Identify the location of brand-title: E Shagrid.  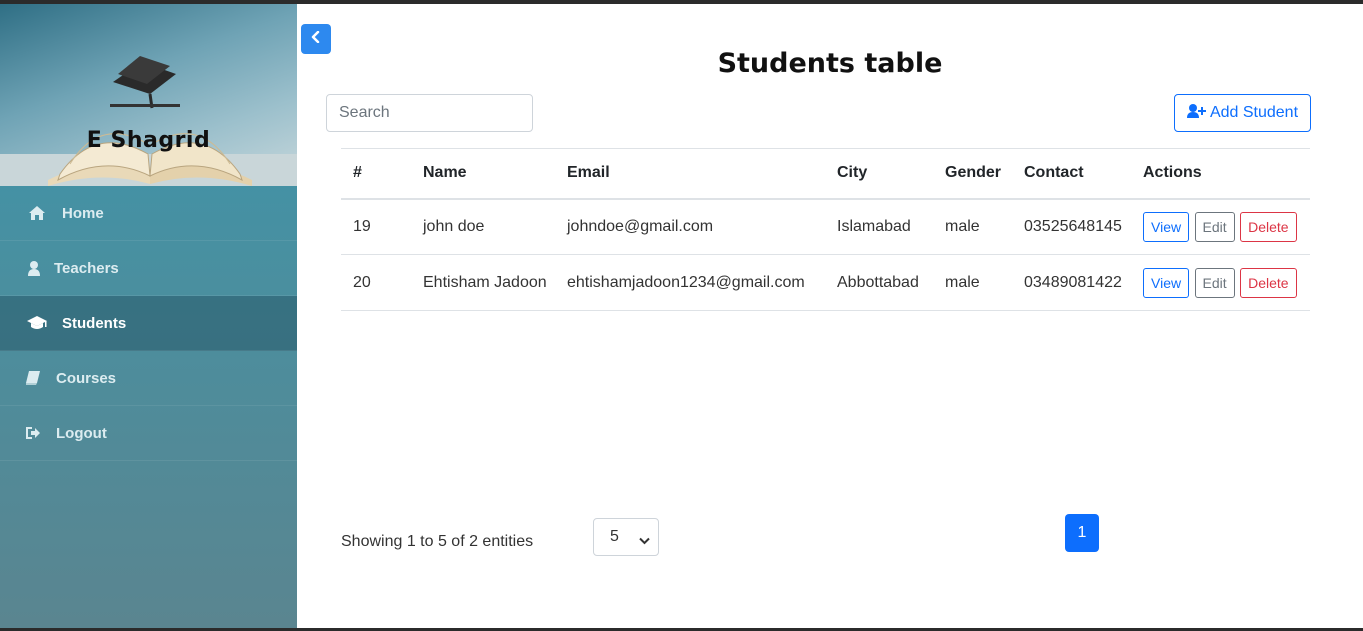
(148, 140).